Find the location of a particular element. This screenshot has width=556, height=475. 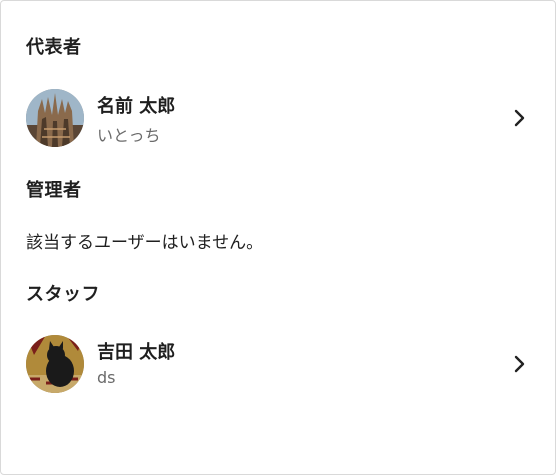

section-title-representative: 代表者 is located at coordinates (54, 47).